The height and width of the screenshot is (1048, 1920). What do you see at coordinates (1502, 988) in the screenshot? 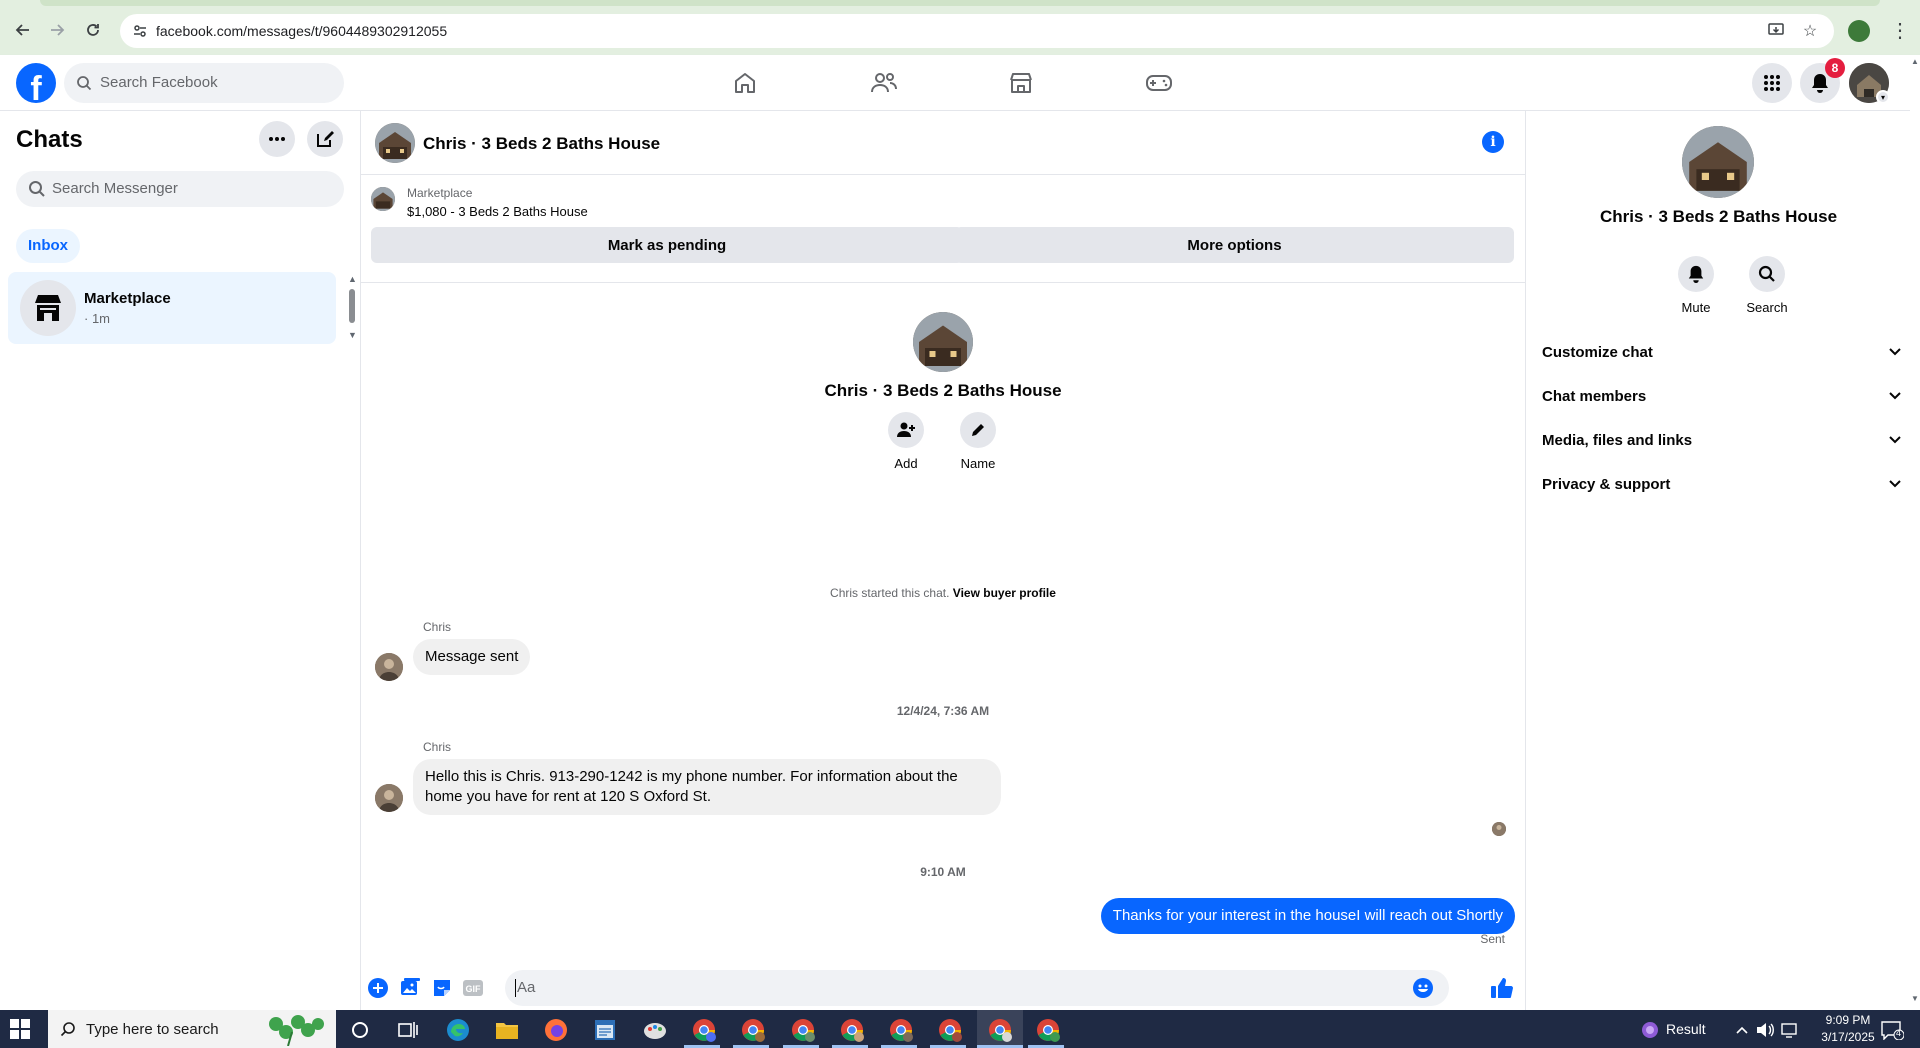
I see `like-button` at bounding box center [1502, 988].